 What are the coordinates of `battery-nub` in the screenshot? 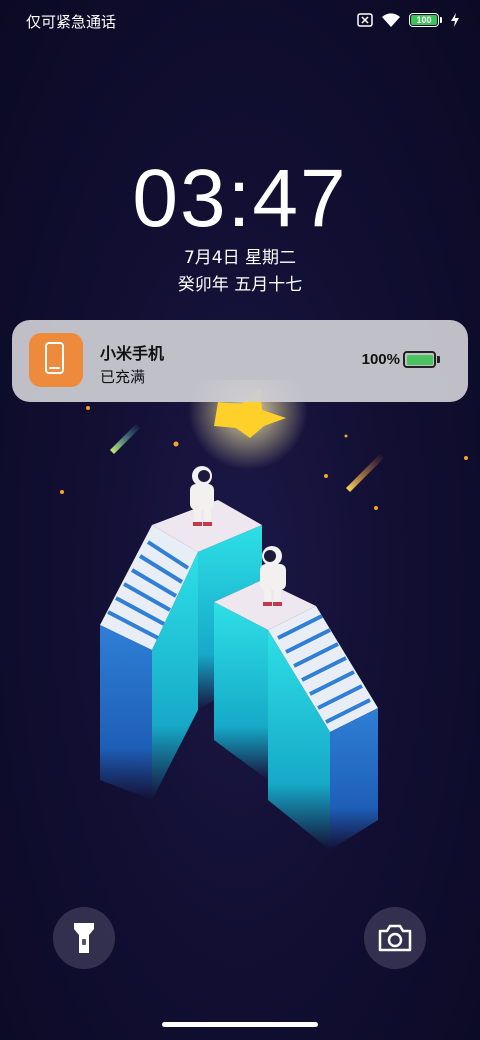 It's located at (441, 20).